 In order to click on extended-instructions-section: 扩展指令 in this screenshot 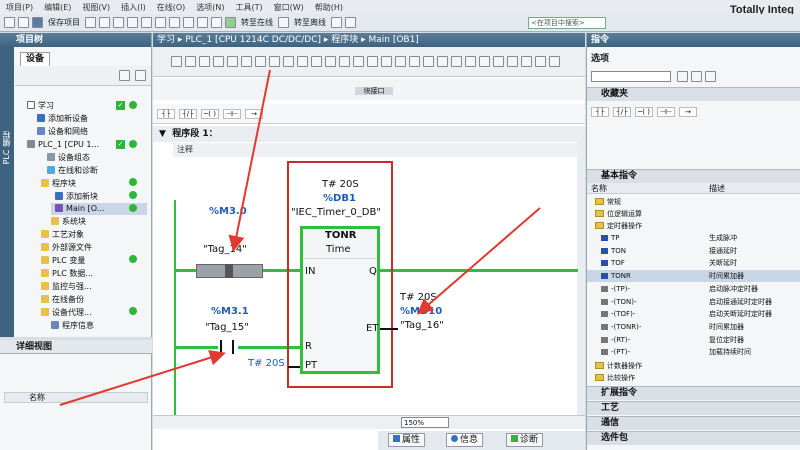, I will do `click(693, 393)`.